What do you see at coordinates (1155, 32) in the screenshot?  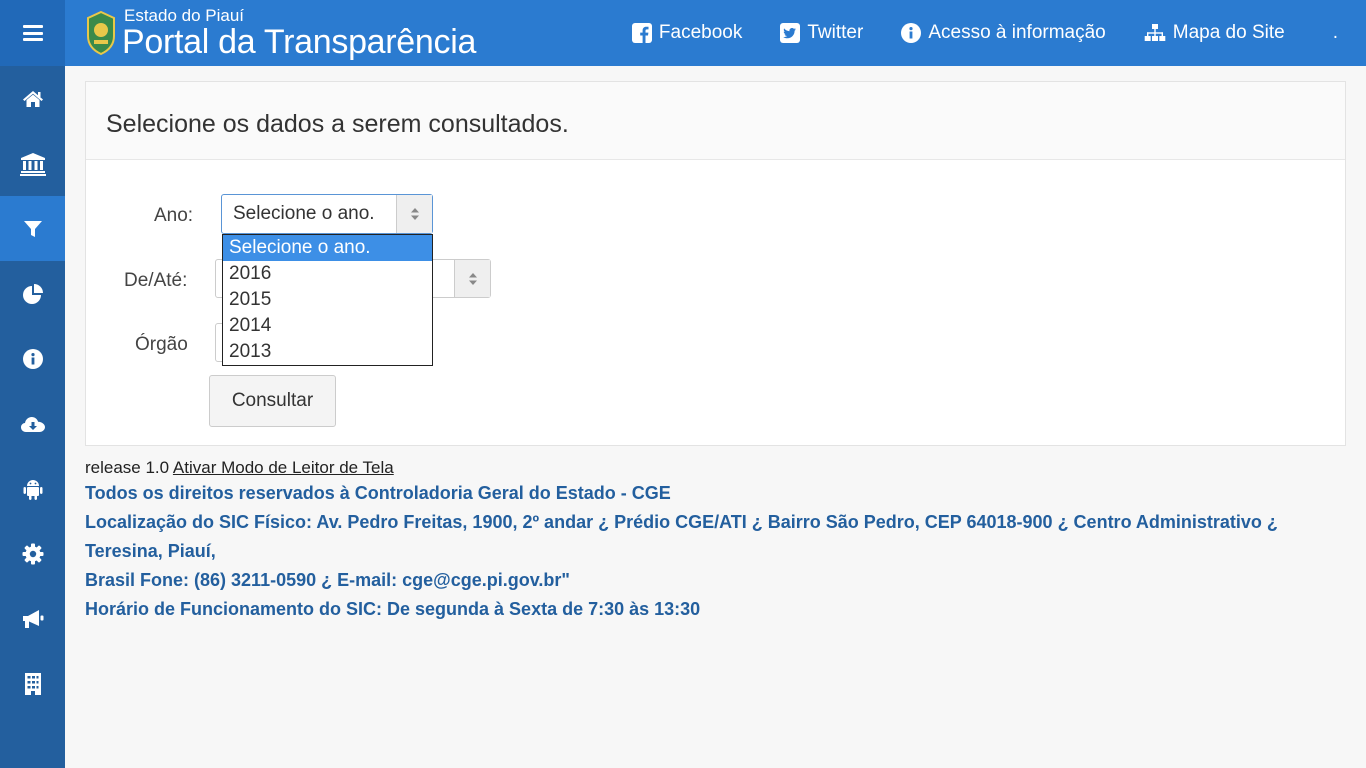 I see `sitemap-icon` at bounding box center [1155, 32].